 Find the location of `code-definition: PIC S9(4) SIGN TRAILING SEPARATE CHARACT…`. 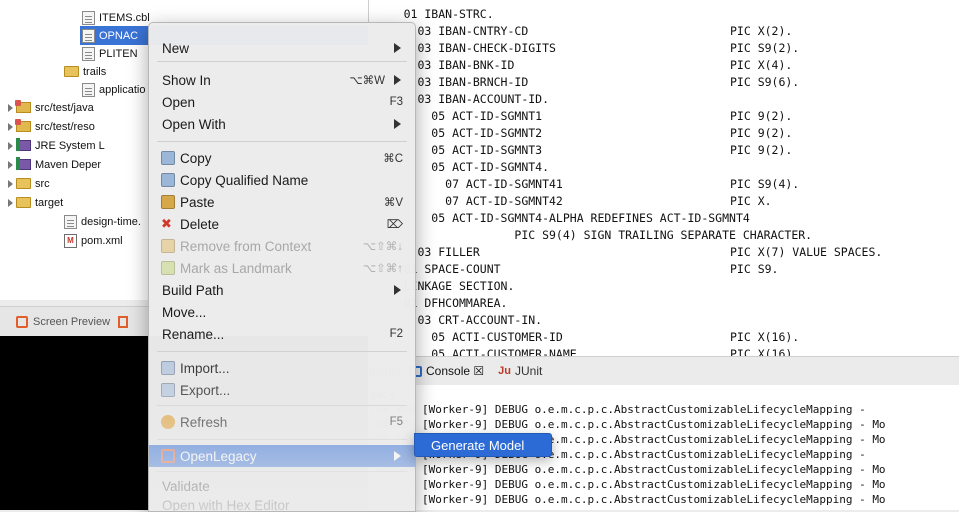

code-definition: PIC S9(4) SIGN TRAILING SEPARATE CHARACT… is located at coordinates (590, 235).